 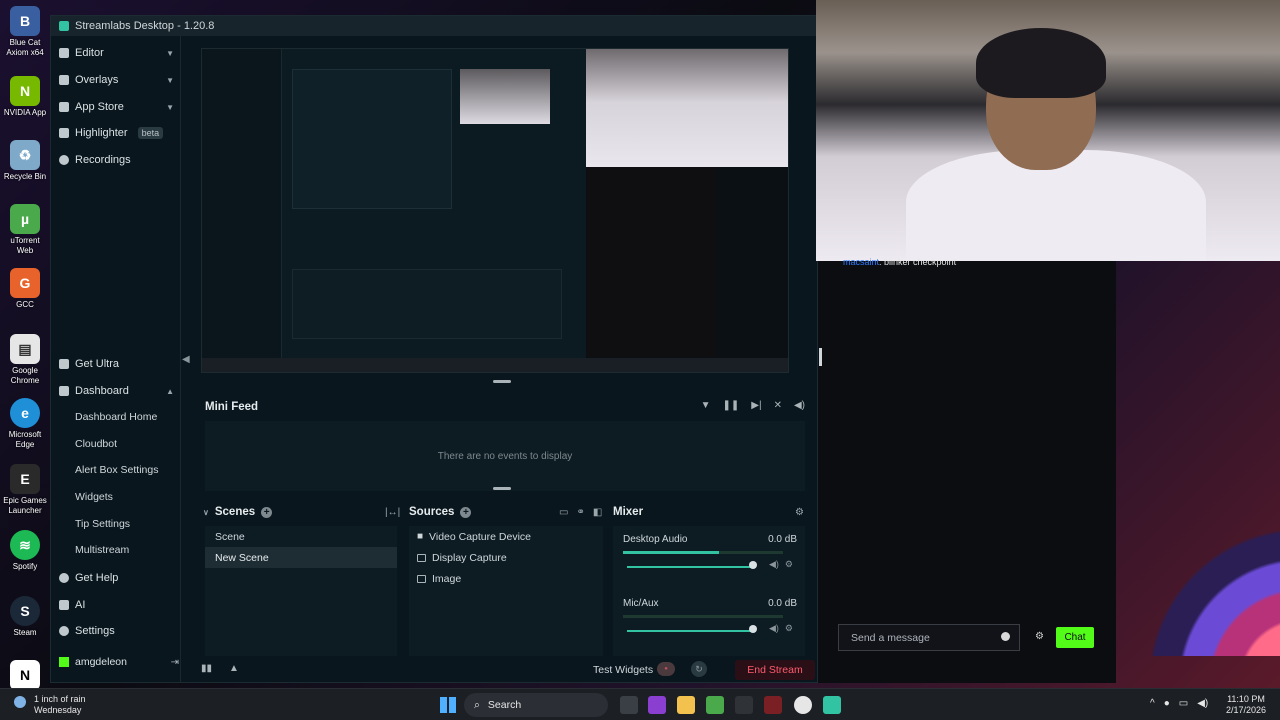 I want to click on emoji-icon, so click(x=1005, y=636).